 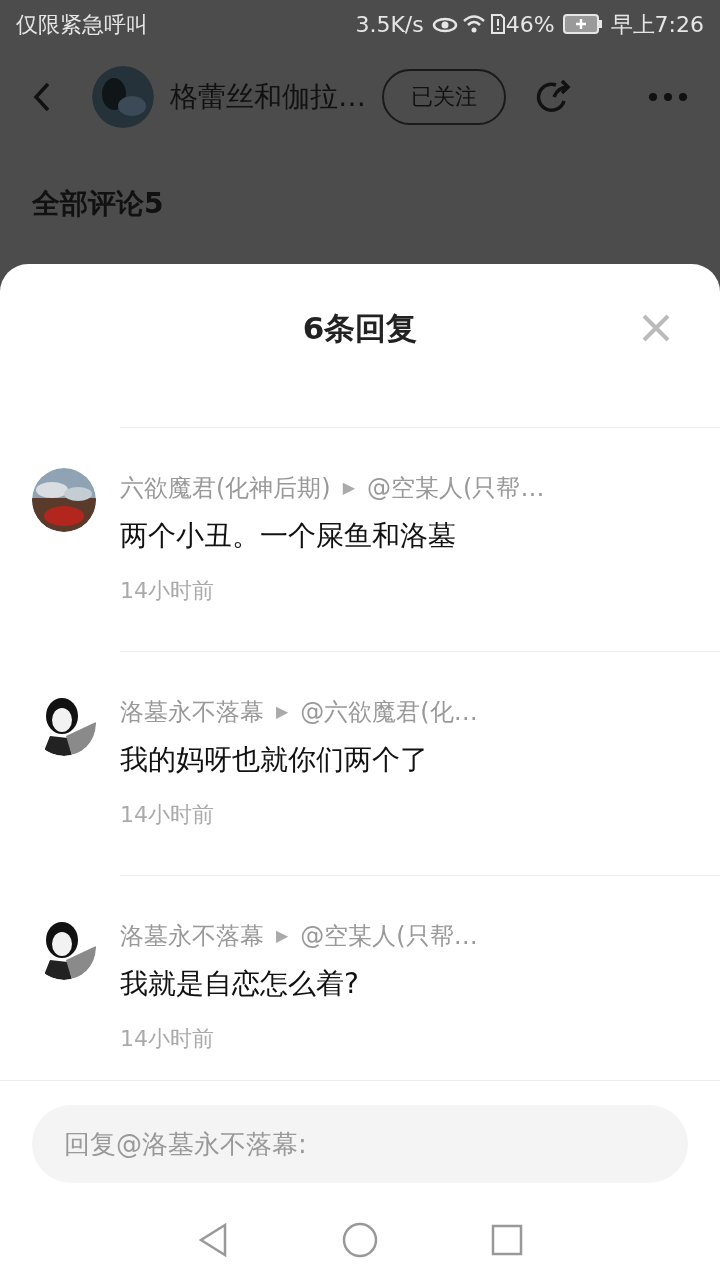 What do you see at coordinates (389, 24) in the screenshot?
I see `network-speed: 3.5K/s` at bounding box center [389, 24].